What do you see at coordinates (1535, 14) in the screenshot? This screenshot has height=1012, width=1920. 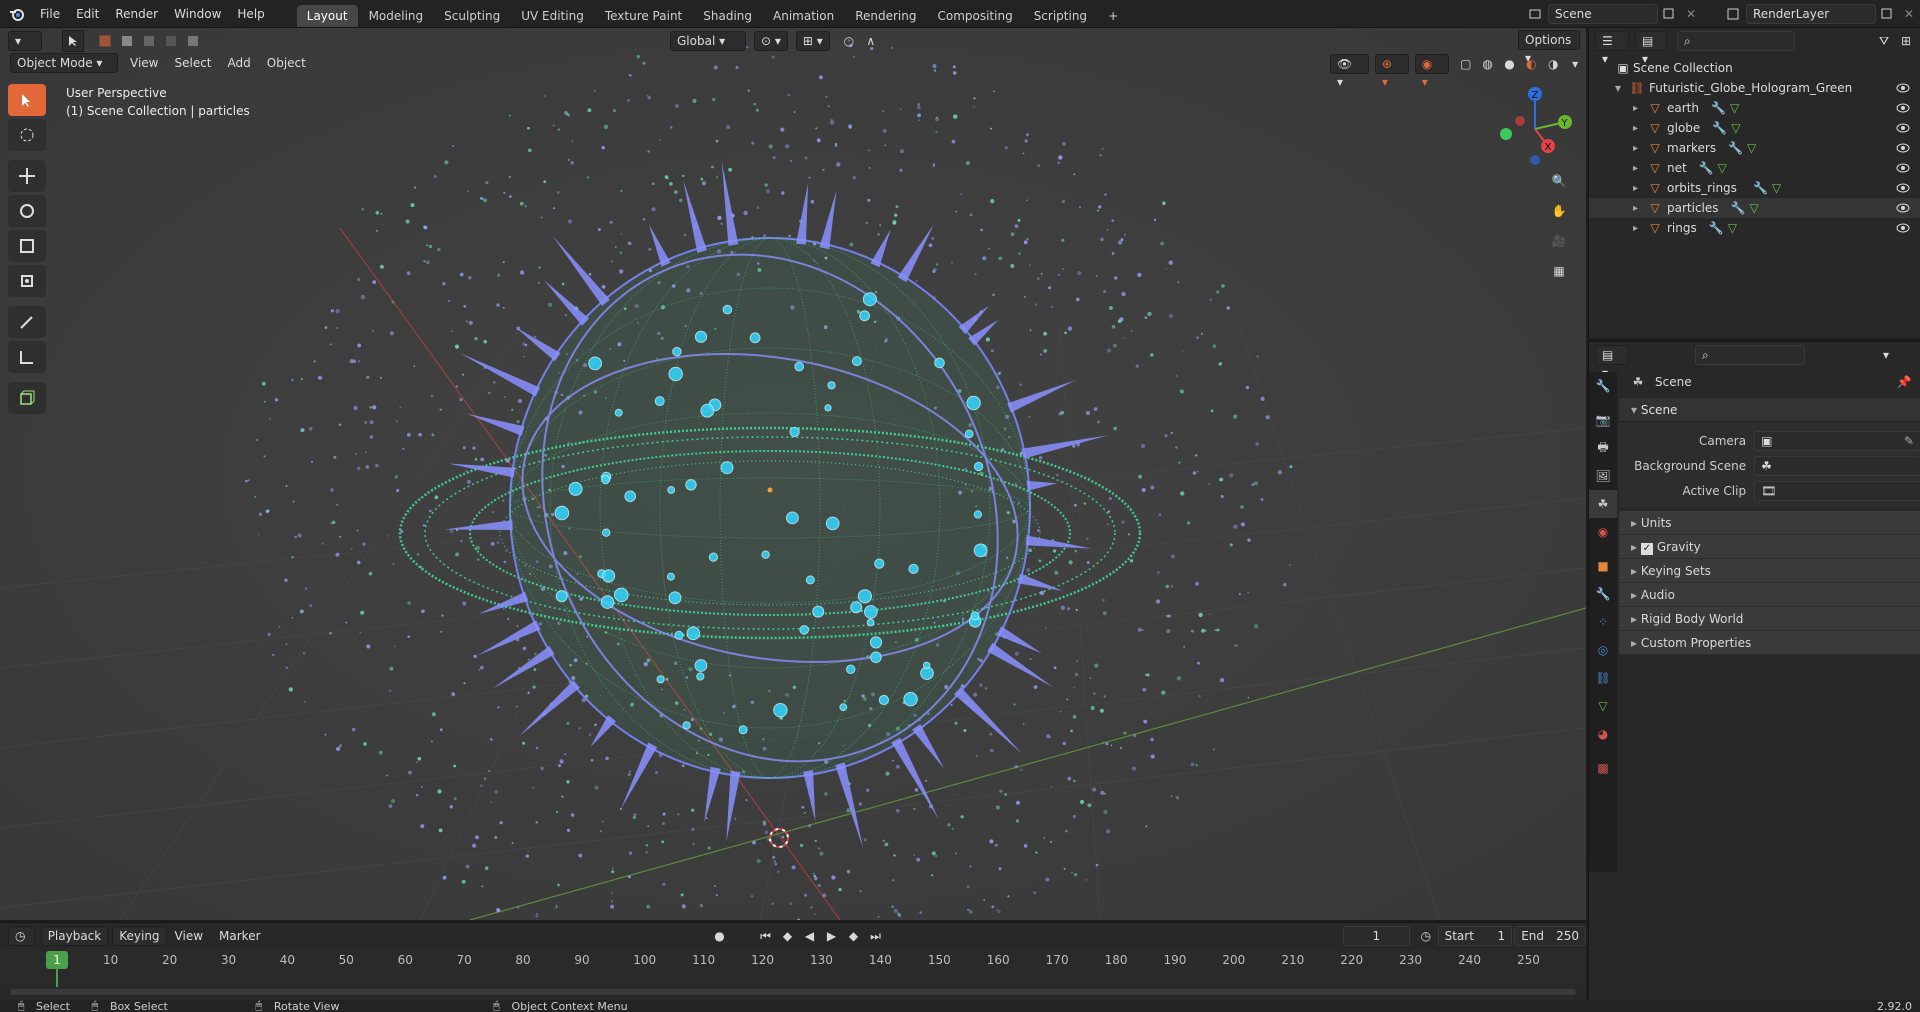 I see `scene-icon` at bounding box center [1535, 14].